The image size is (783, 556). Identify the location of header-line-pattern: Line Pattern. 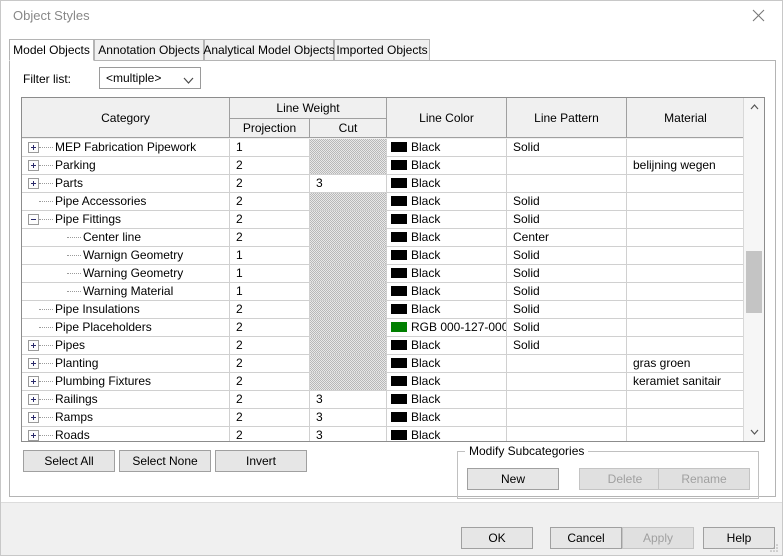
(567, 118).